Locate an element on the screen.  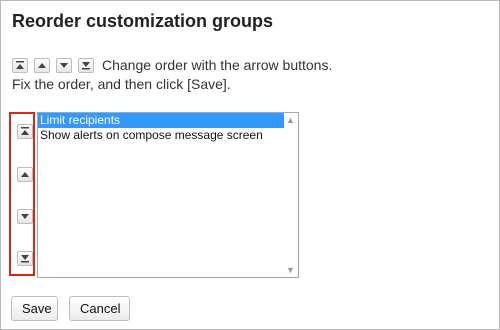
list-item: Show alerts on compose message screen is located at coordinates (168, 135).